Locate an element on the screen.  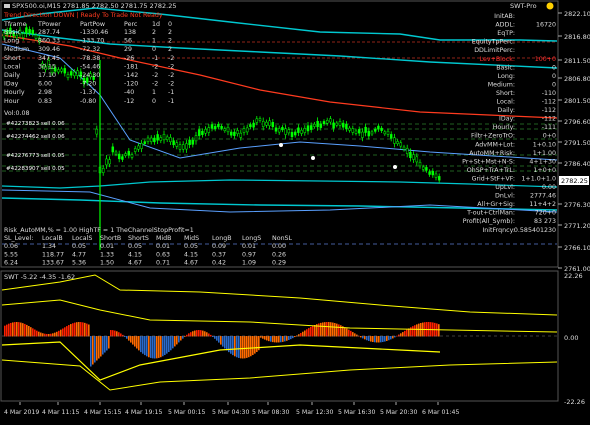
panel-value: 4+1+30 is located at coordinates (542, 161).